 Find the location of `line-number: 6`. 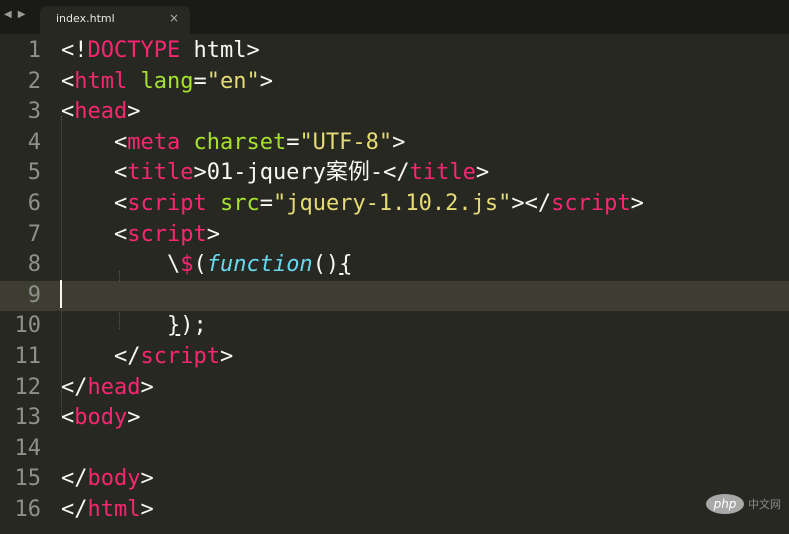

line-number: 6 is located at coordinates (34, 203).